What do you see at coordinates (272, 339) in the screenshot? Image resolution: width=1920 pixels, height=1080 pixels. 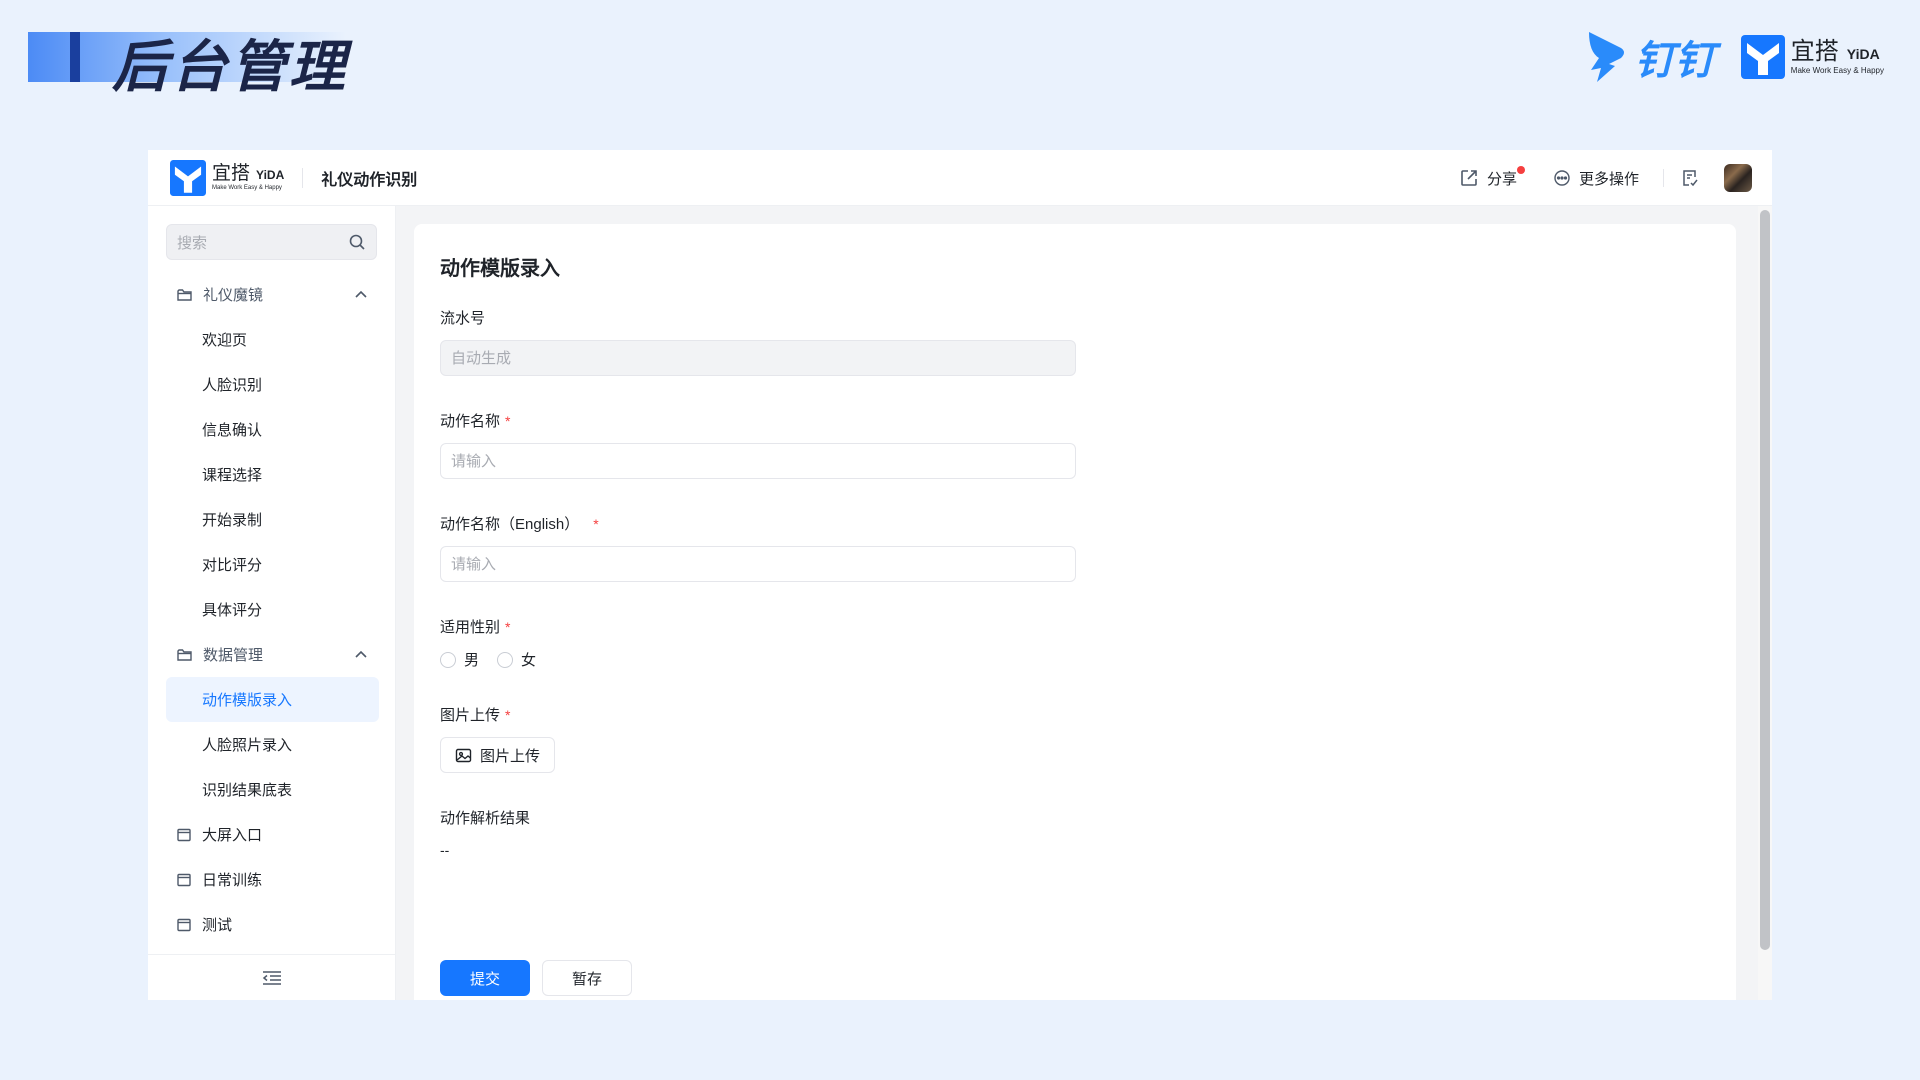 I see `sidebar-item-welcome: 欢迎页` at bounding box center [272, 339].